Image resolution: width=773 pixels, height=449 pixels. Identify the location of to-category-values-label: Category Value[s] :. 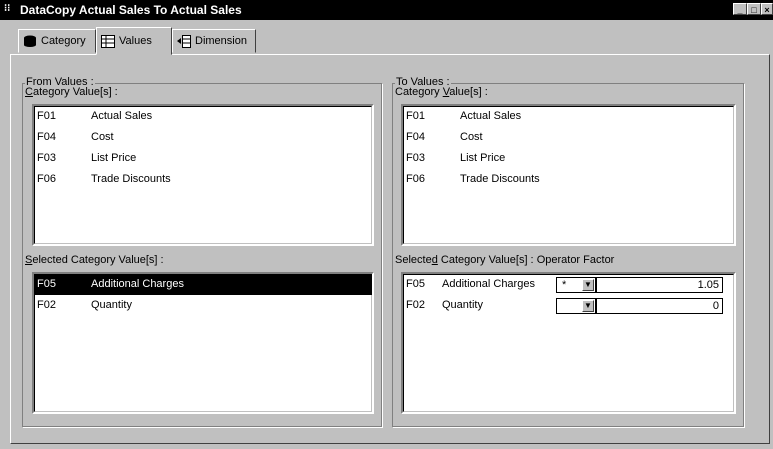
(441, 92).